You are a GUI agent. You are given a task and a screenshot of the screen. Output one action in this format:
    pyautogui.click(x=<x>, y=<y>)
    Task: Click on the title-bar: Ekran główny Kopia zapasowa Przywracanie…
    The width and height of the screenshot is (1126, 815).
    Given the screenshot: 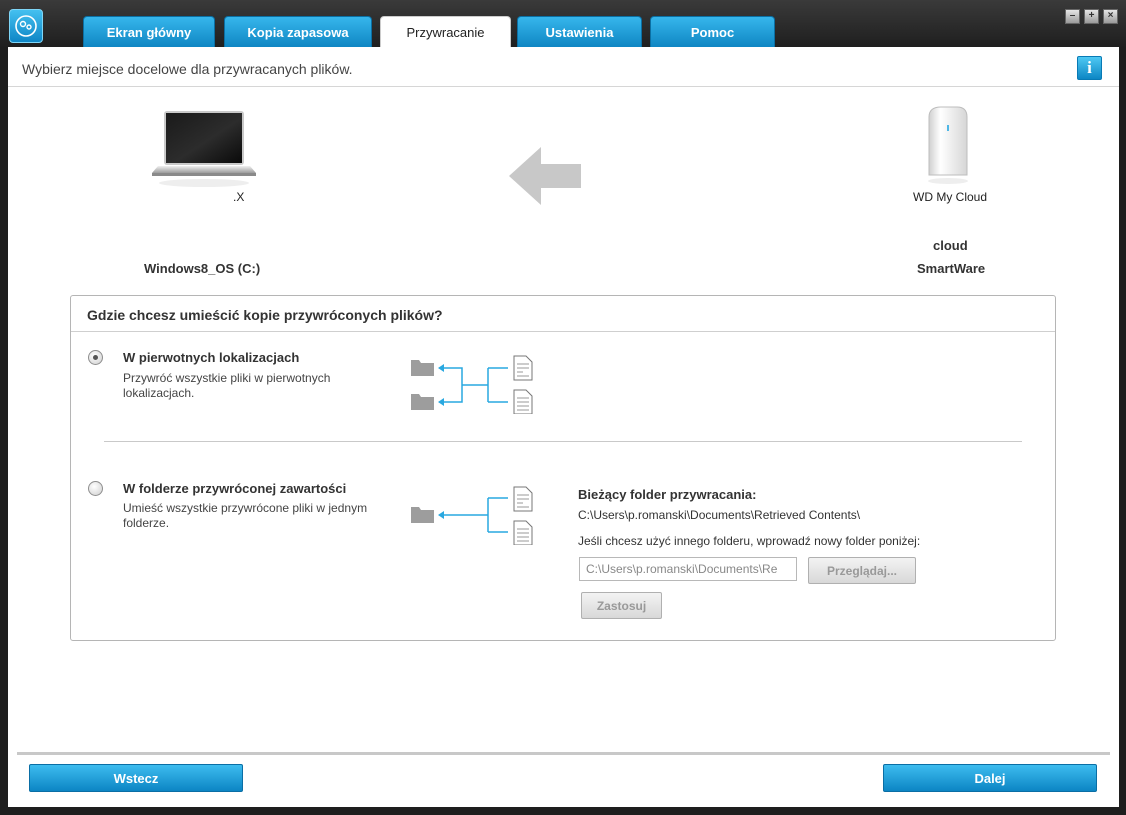 What is the action you would take?
    pyautogui.click(x=563, y=23)
    